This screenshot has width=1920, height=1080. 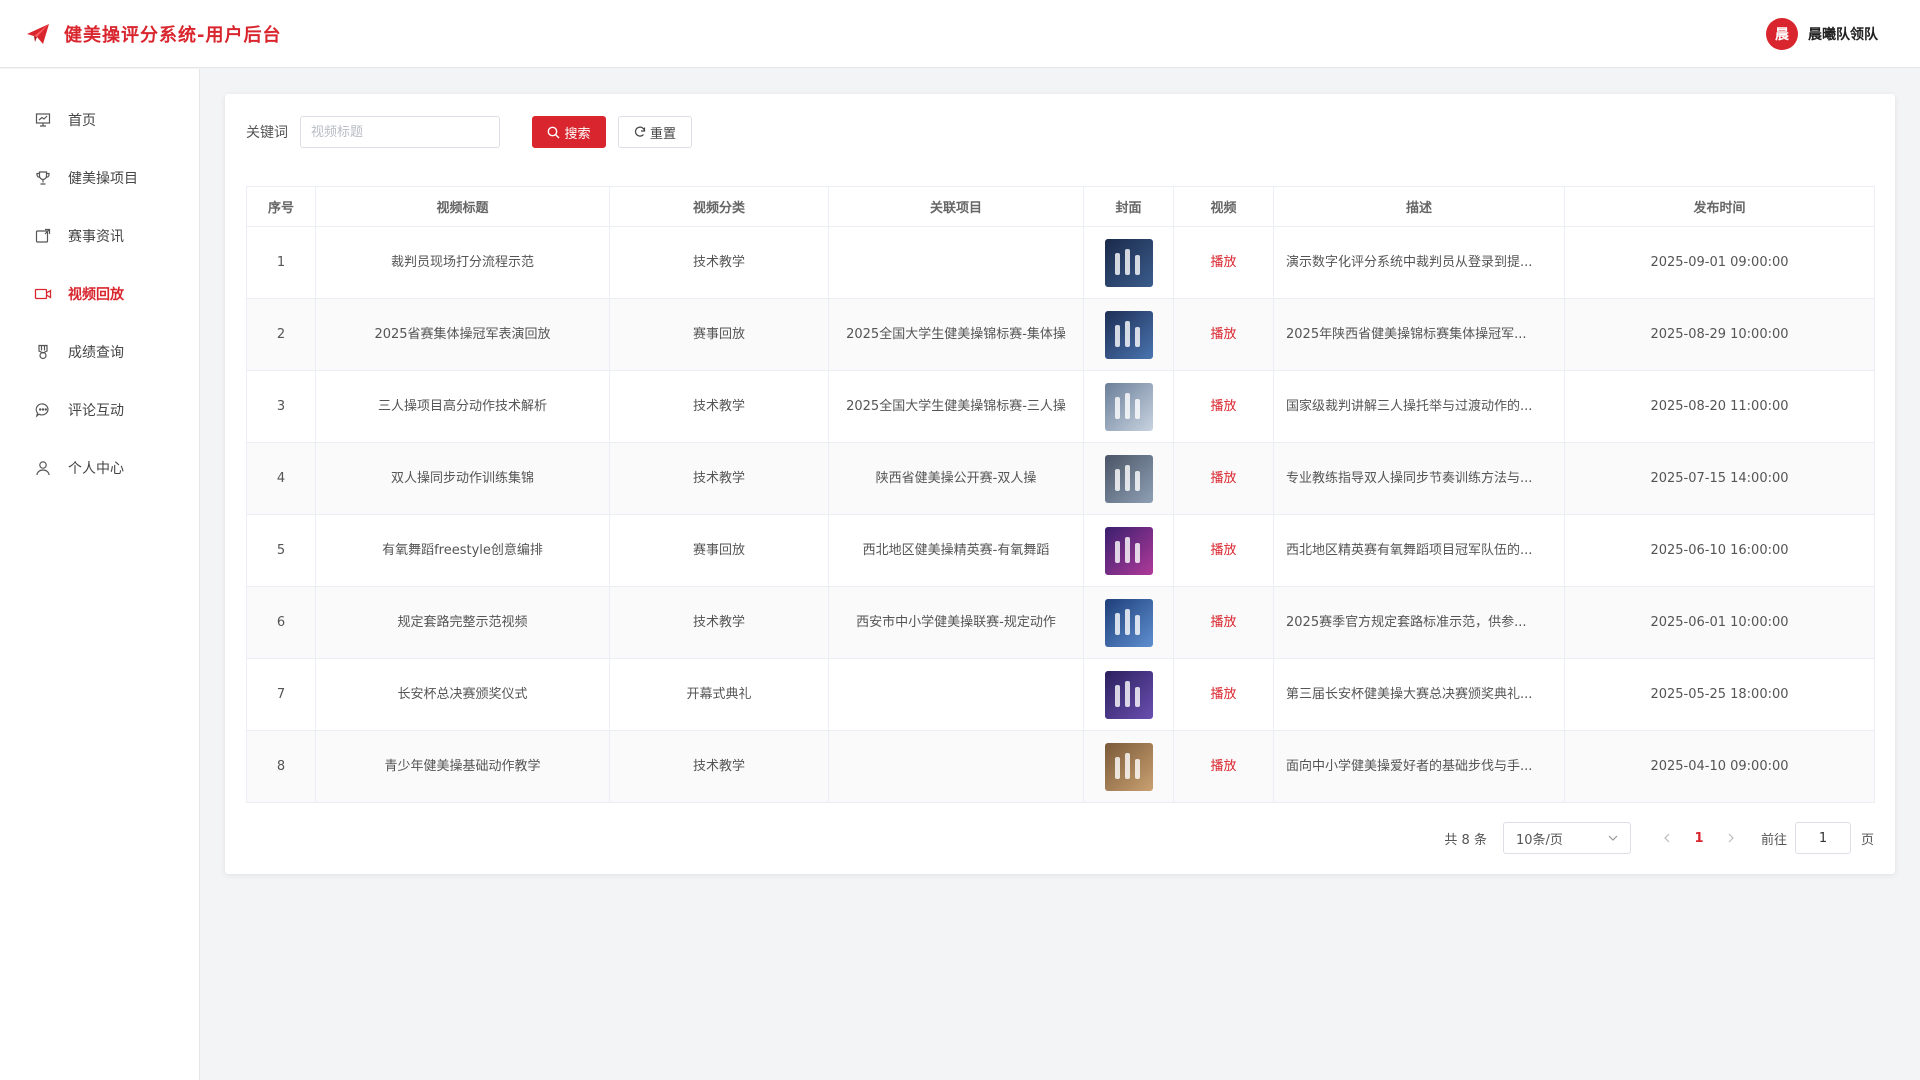 What do you see at coordinates (1822, 838) in the screenshot?
I see `goto-page-input` at bounding box center [1822, 838].